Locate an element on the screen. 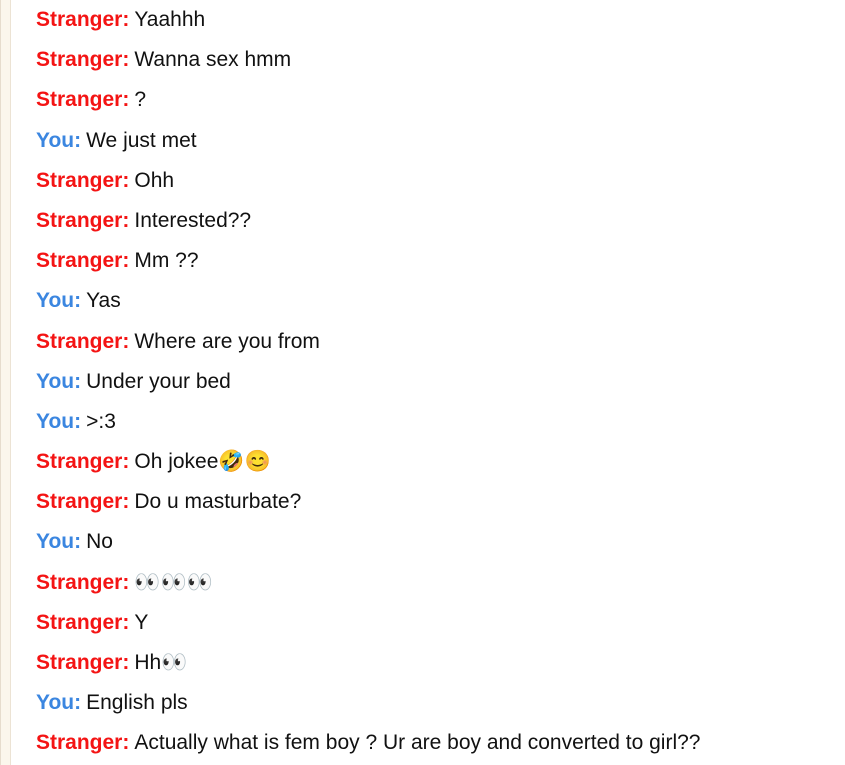 Image resolution: width=845 pixels, height=765 pixels. chat-message: Stranger: Y is located at coordinates (438, 626).